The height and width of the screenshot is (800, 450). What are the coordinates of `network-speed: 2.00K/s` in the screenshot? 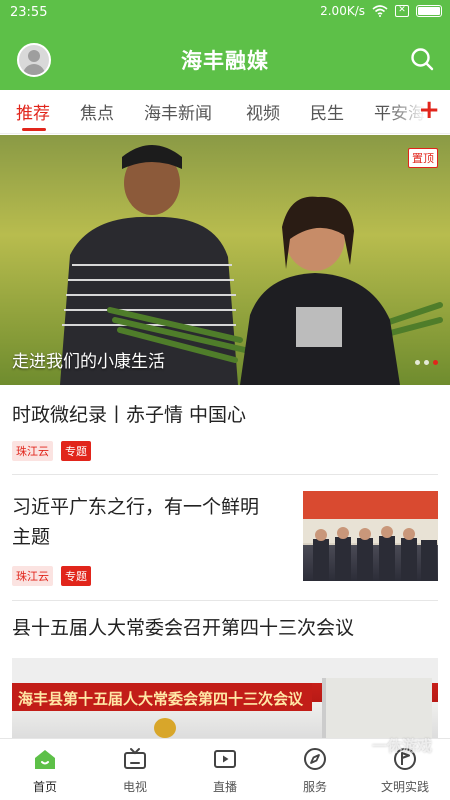 It's located at (342, 11).